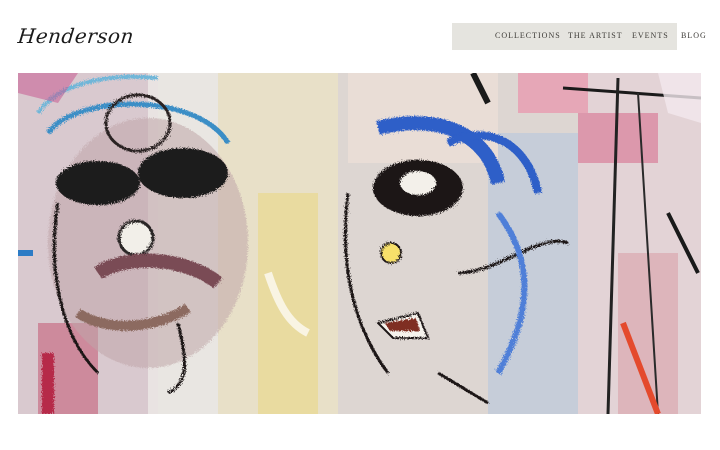 This screenshot has height=450, width=720. What do you see at coordinates (595, 35) in the screenshot?
I see `nav-the-artist: THE ARTIST` at bounding box center [595, 35].